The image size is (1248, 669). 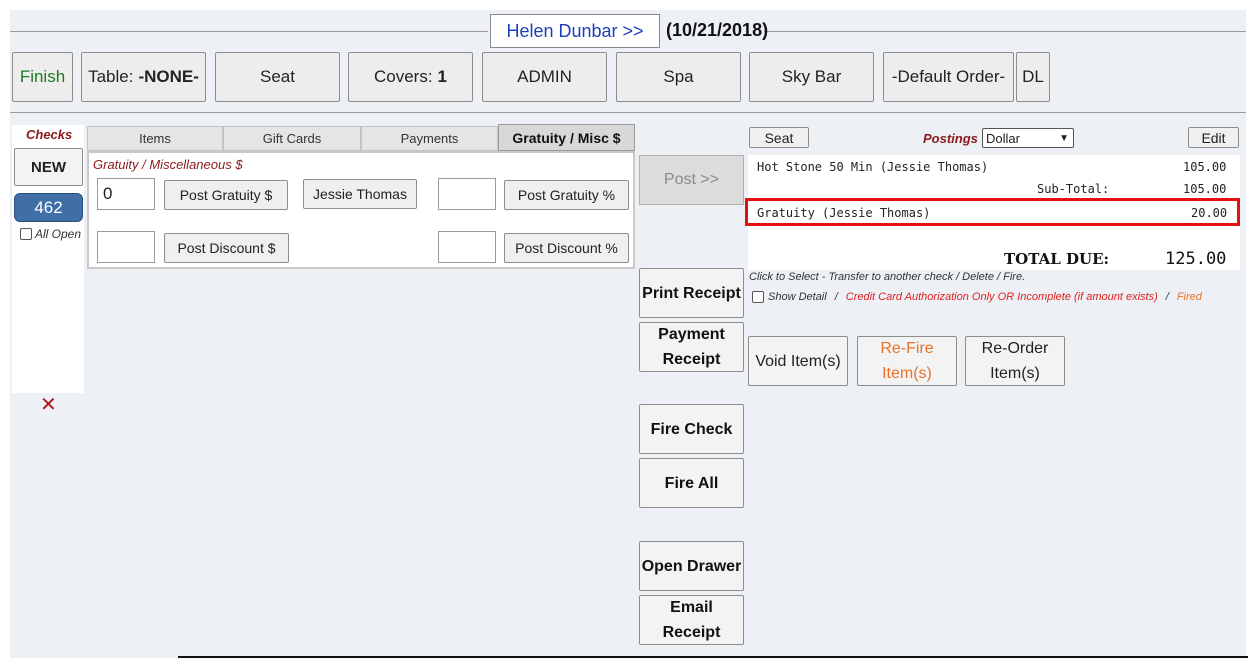 I want to click on finish-button: Finish, so click(x=42, y=77).